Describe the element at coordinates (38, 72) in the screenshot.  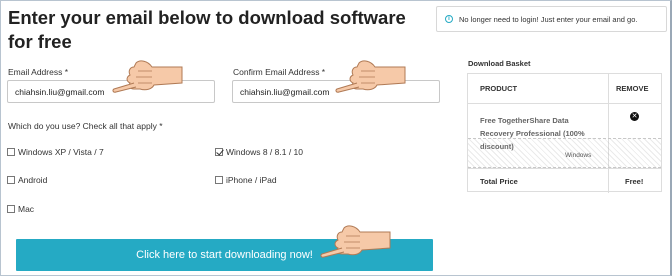
I see `email-label: Email Address *` at that location.